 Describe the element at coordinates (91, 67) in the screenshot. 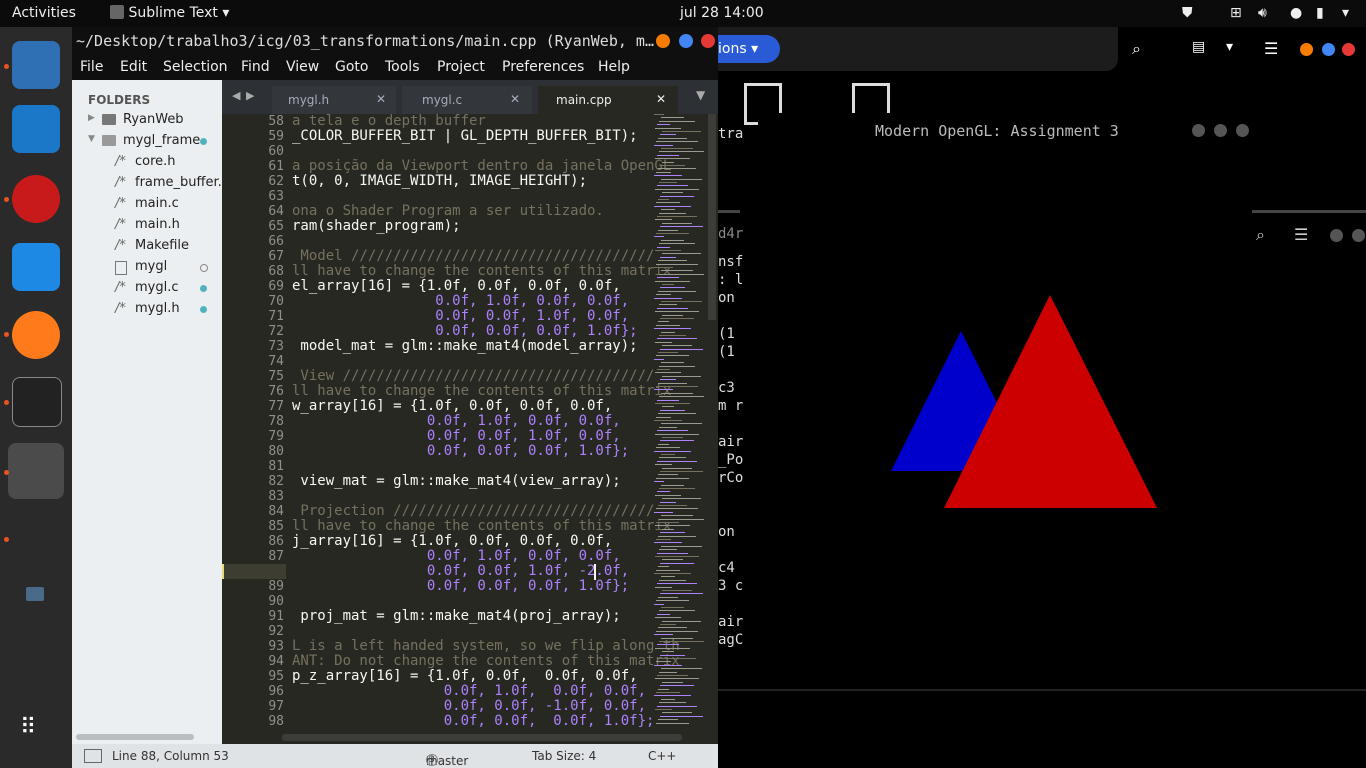

I see `menu-file: File` at that location.